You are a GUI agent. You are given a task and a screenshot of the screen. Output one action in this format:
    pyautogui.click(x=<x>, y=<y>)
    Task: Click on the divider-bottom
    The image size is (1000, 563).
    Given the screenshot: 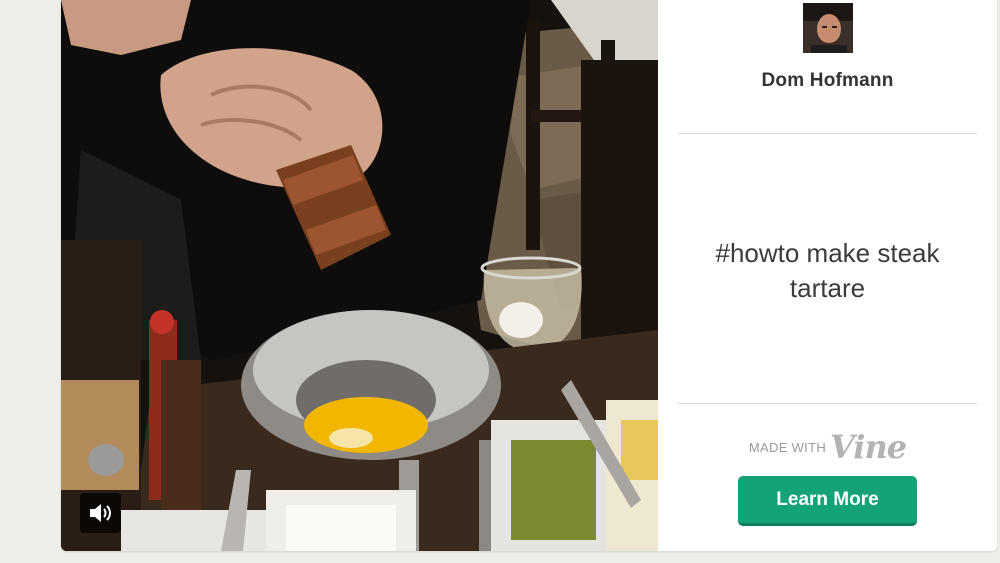 What is the action you would take?
    pyautogui.click(x=827, y=403)
    